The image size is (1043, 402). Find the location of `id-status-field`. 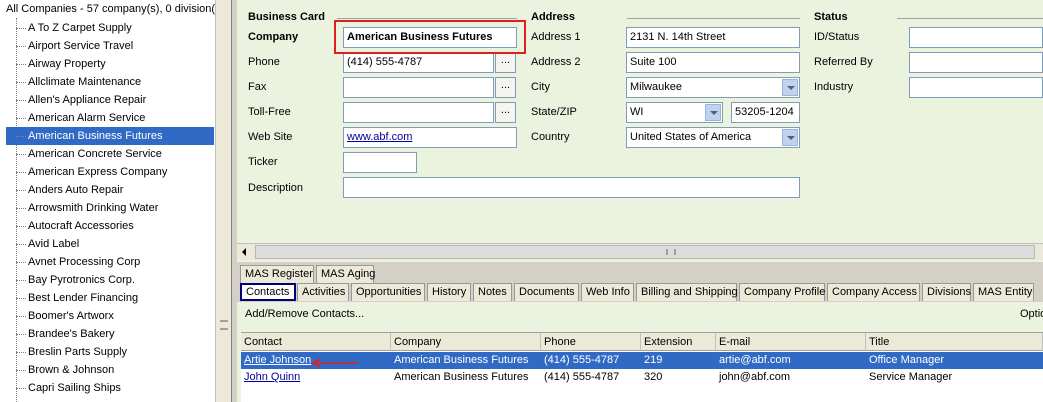

id-status-field is located at coordinates (976, 37).